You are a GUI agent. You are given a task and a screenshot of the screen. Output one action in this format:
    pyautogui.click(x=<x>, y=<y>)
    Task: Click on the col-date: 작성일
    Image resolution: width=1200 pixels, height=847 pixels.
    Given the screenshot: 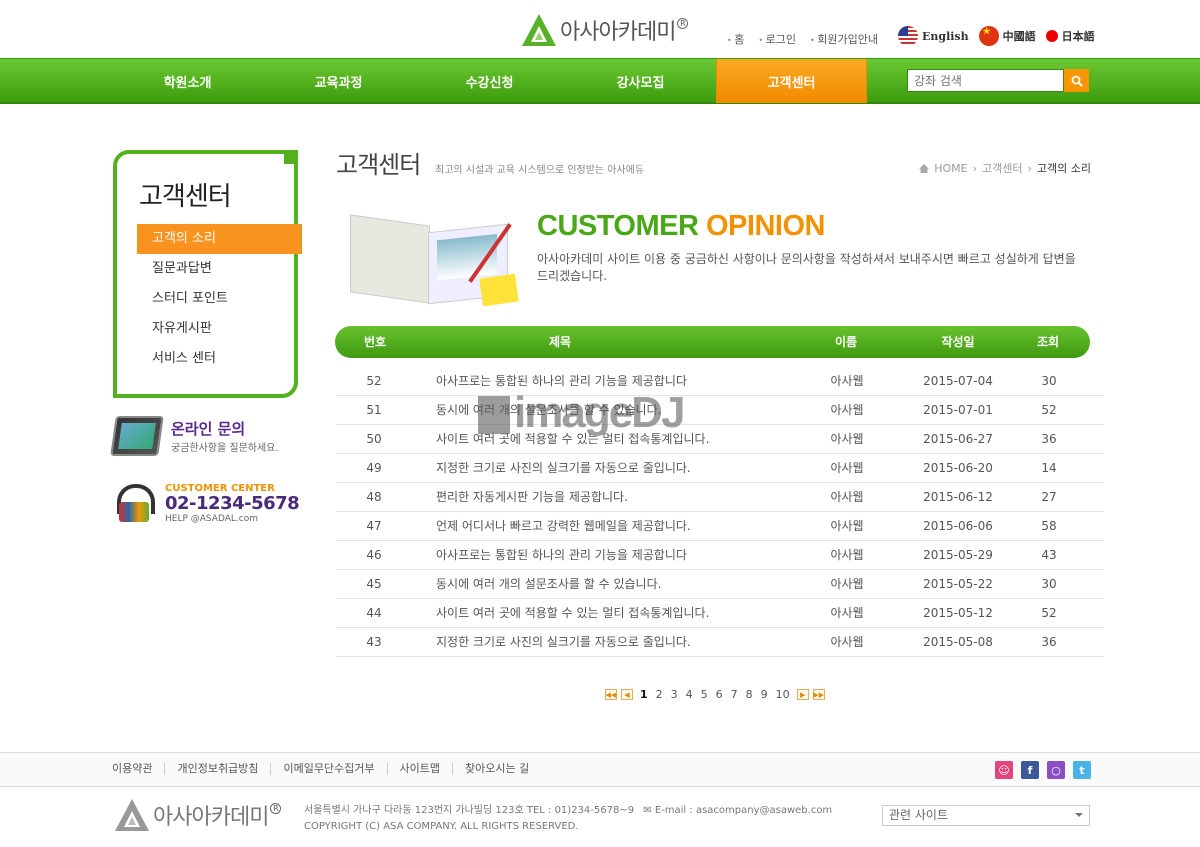 What is the action you would take?
    pyautogui.click(x=958, y=342)
    